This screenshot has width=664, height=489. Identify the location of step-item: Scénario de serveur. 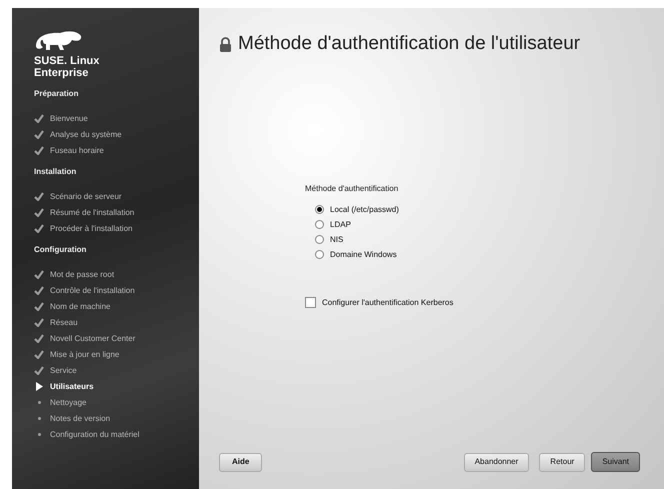
(86, 196).